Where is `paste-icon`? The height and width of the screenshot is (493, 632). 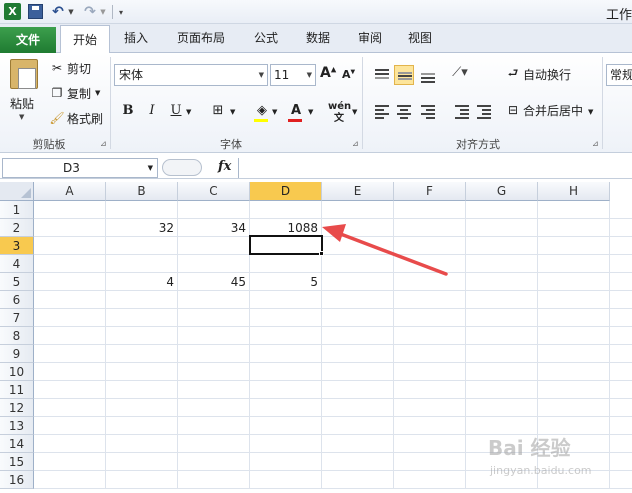 paste-icon is located at coordinates (24, 74).